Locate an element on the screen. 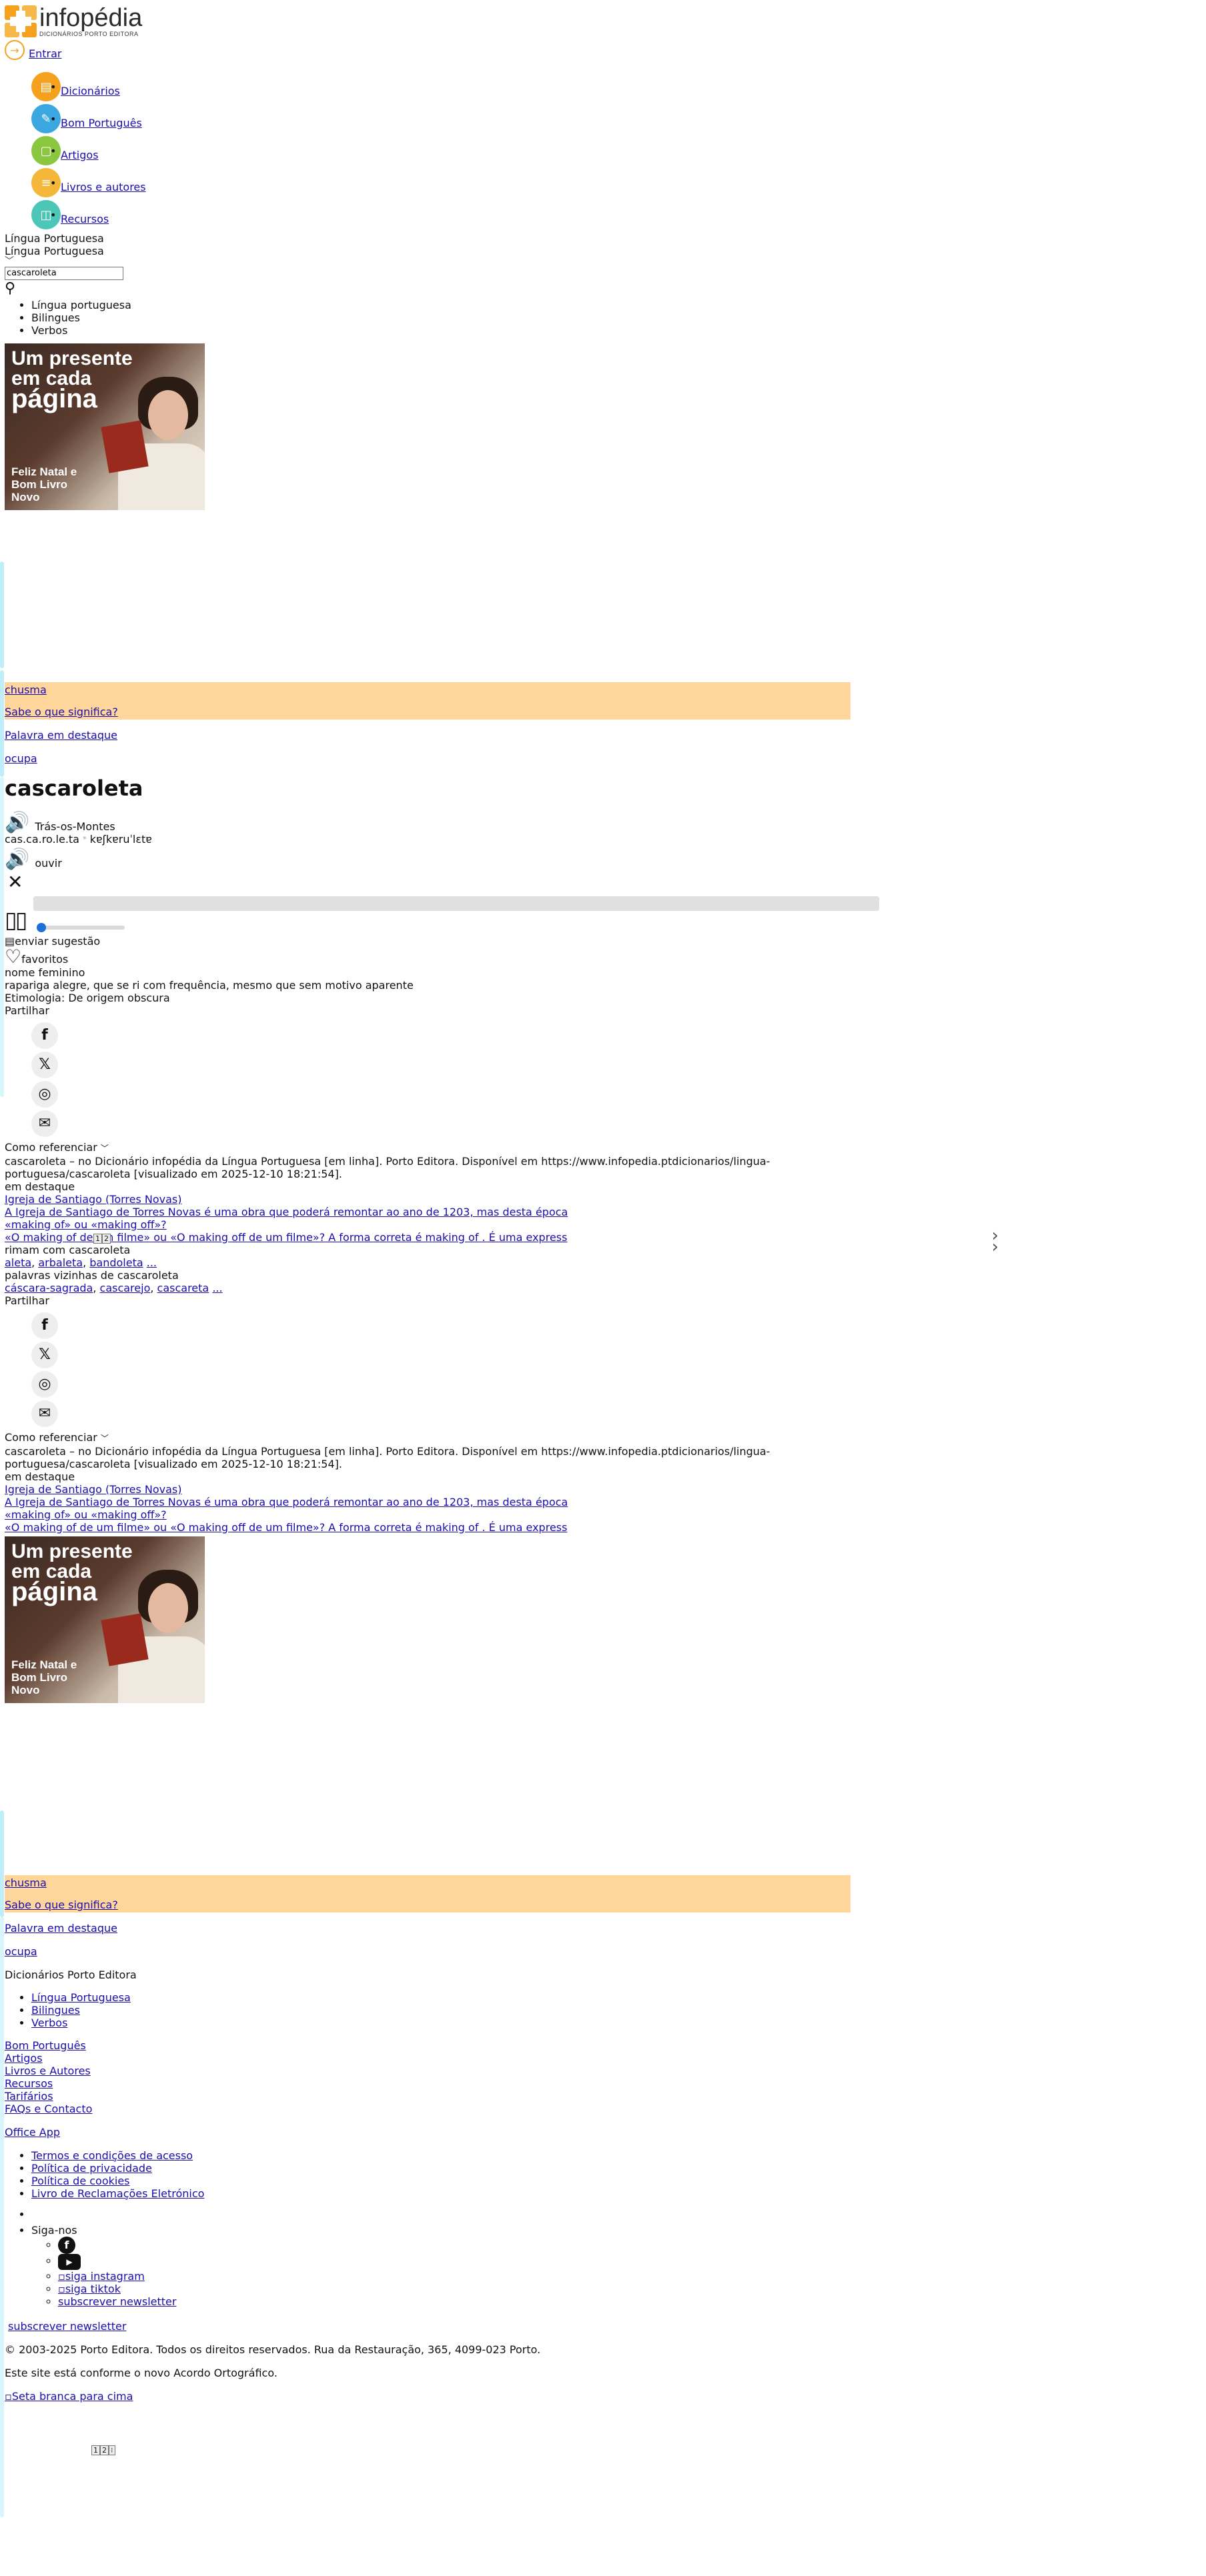 This screenshot has width=1206, height=2576. nav-link: Livros e autores is located at coordinates (104, 187).